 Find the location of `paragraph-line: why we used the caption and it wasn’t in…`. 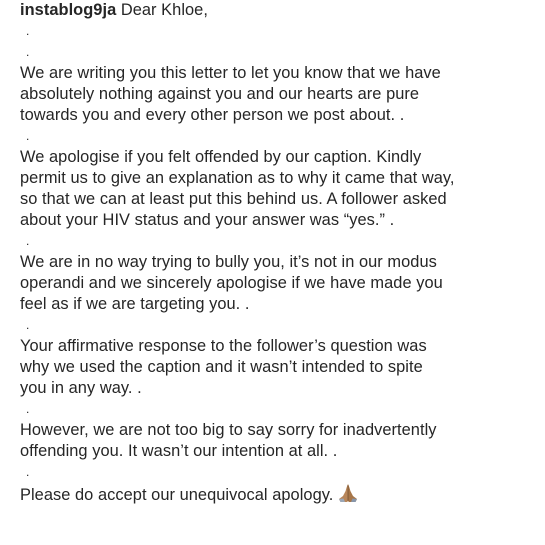

paragraph-line: why we used the caption and it wasn’t in… is located at coordinates (221, 367).